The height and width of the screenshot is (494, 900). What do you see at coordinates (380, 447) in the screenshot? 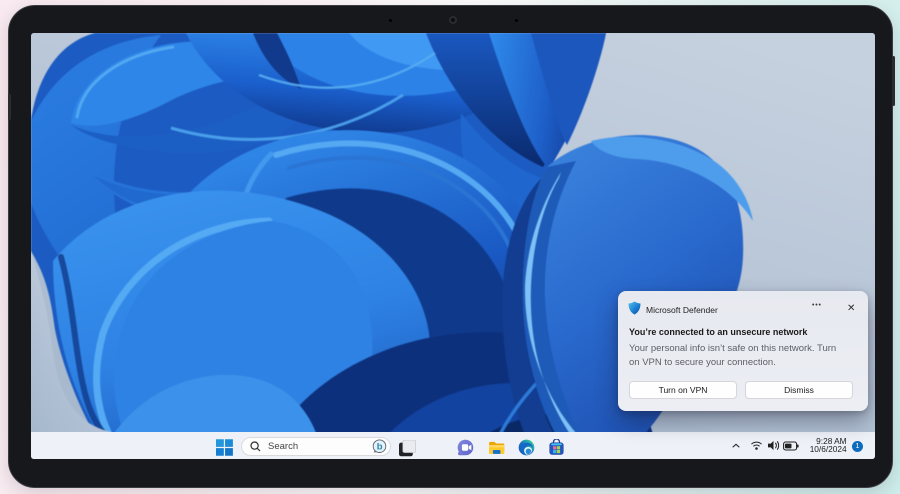
I see `svg-text: b` at bounding box center [380, 447].